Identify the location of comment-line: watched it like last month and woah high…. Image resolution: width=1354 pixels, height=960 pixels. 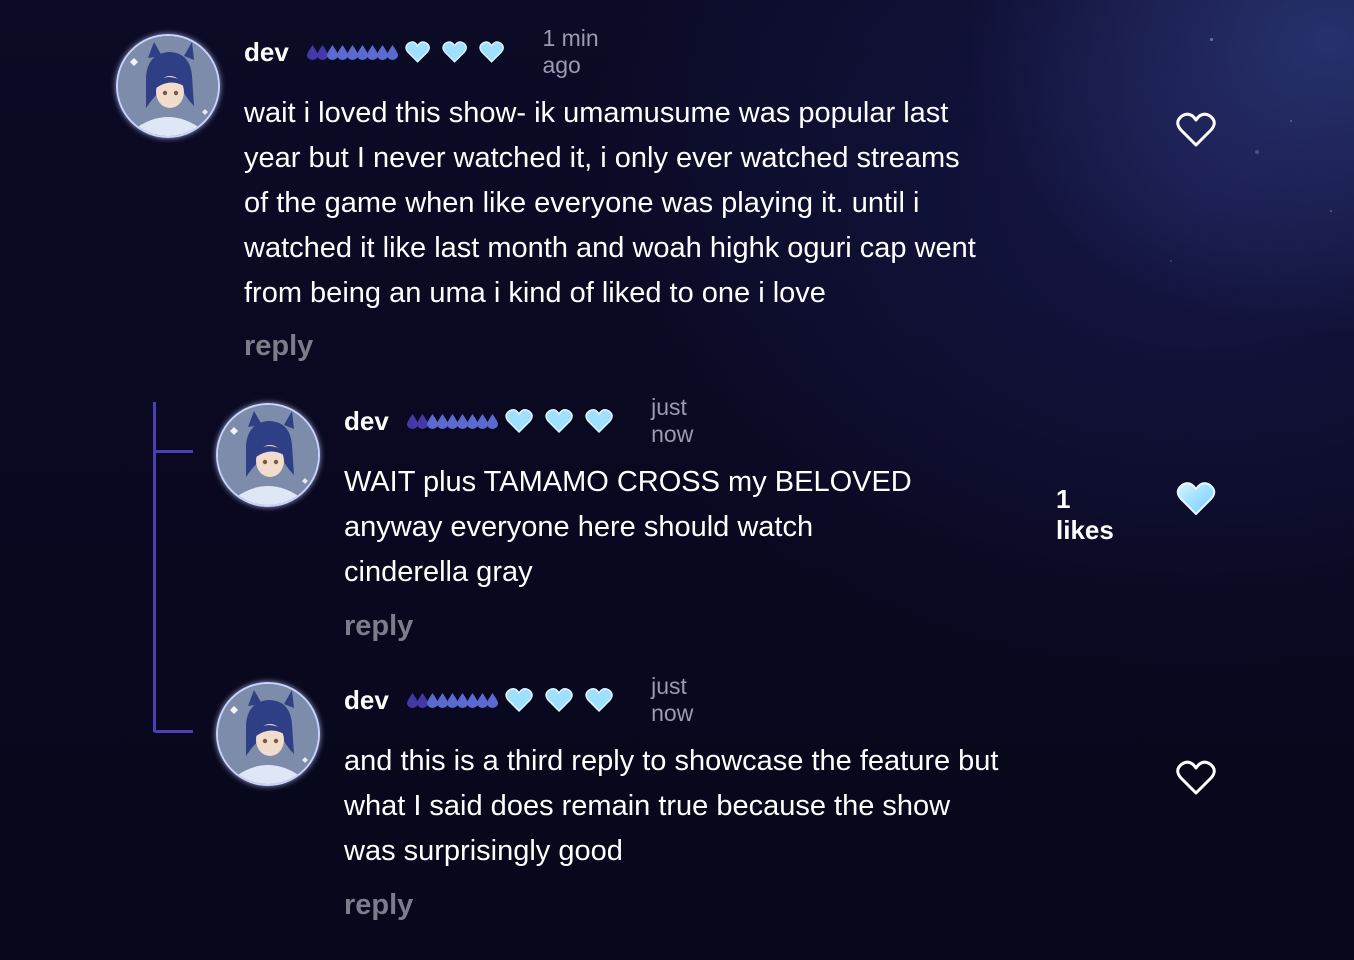
(610, 248).